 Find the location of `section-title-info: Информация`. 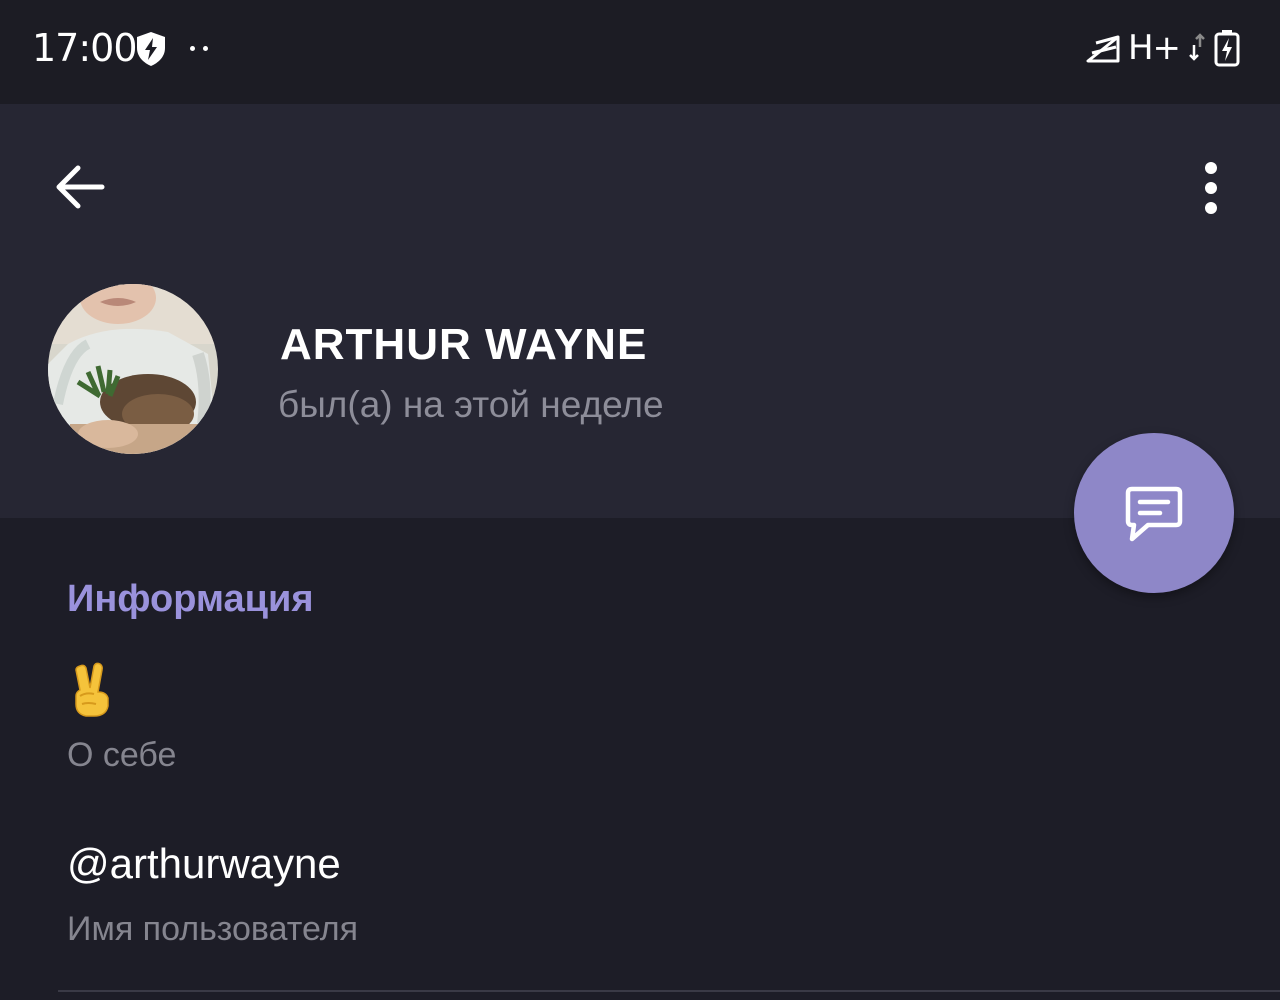

section-title-info: Информация is located at coordinates (190, 599).